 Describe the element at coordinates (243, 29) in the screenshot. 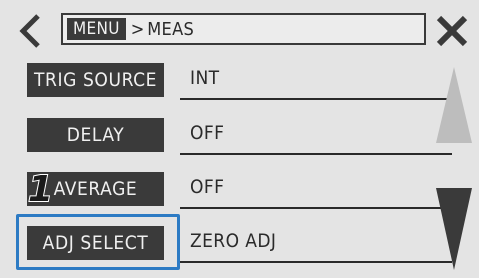

I see `breadcrumb: MENU > MEAS` at that location.